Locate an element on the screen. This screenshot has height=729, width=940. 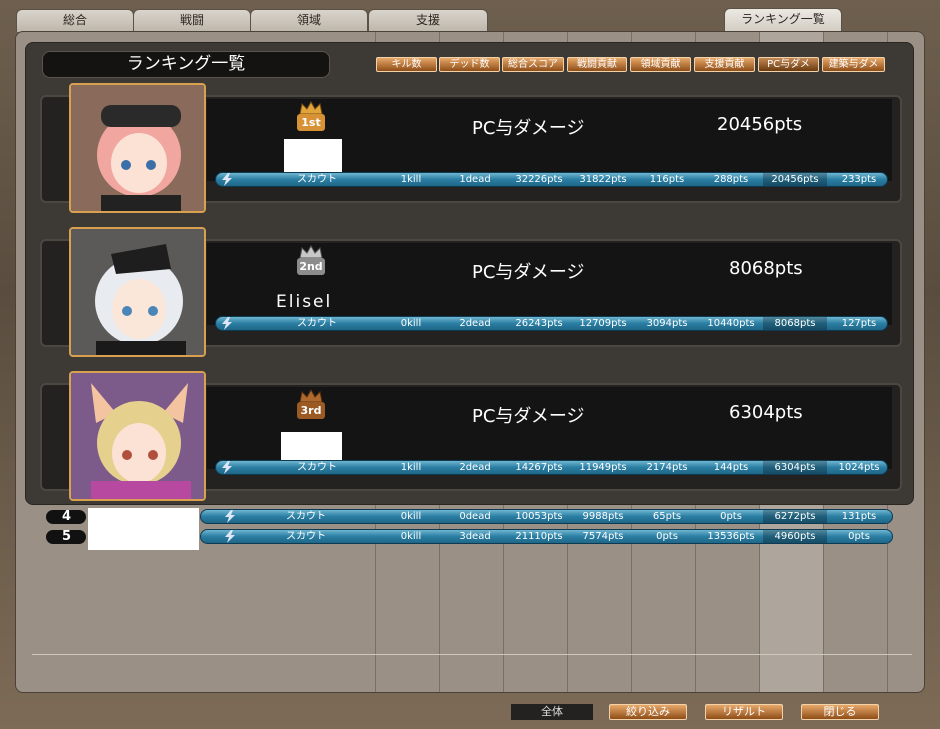
tab-support: 支援 is located at coordinates (428, 20).